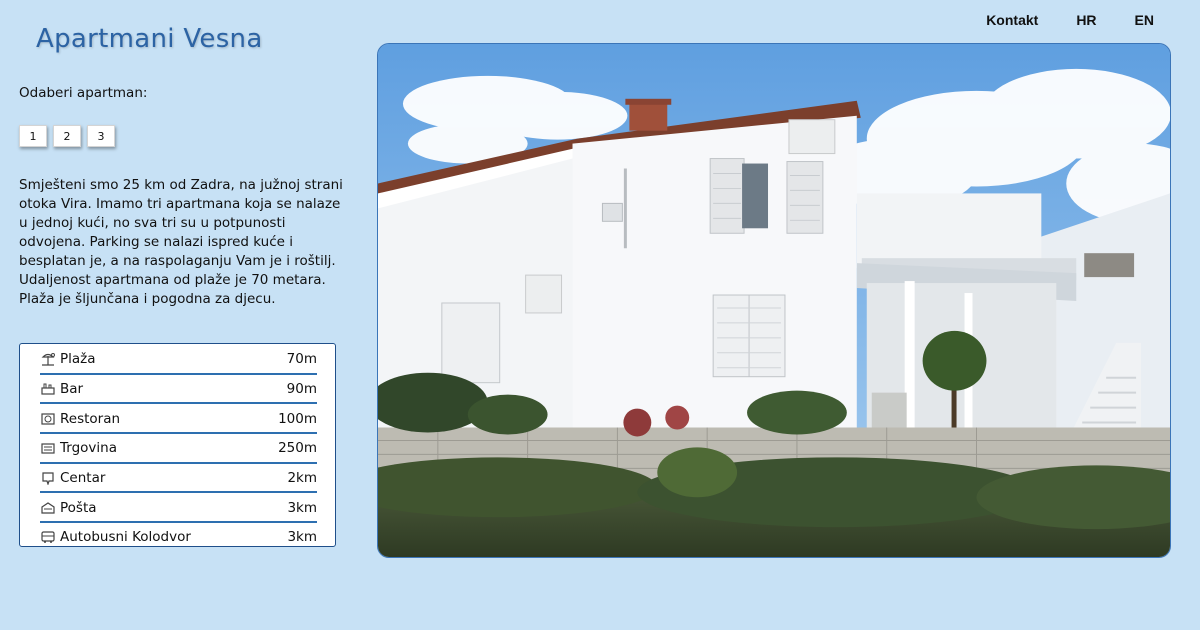  What do you see at coordinates (90, 418) in the screenshot?
I see `distance-name: Restoran` at bounding box center [90, 418].